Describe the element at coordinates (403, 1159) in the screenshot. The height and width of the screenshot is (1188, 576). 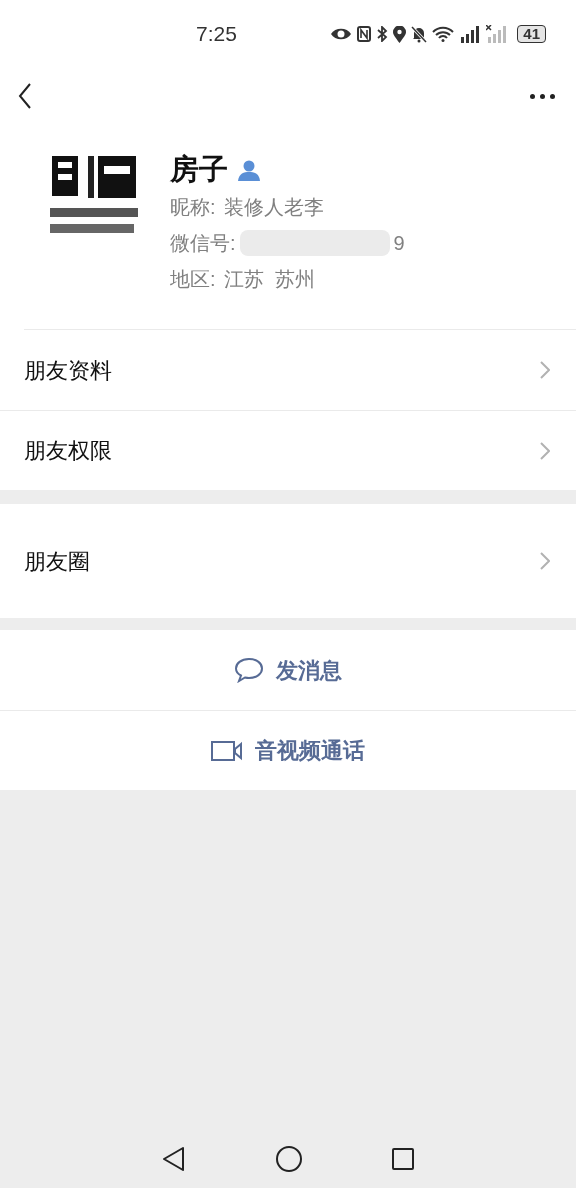
I see `recents-nav-button` at that location.